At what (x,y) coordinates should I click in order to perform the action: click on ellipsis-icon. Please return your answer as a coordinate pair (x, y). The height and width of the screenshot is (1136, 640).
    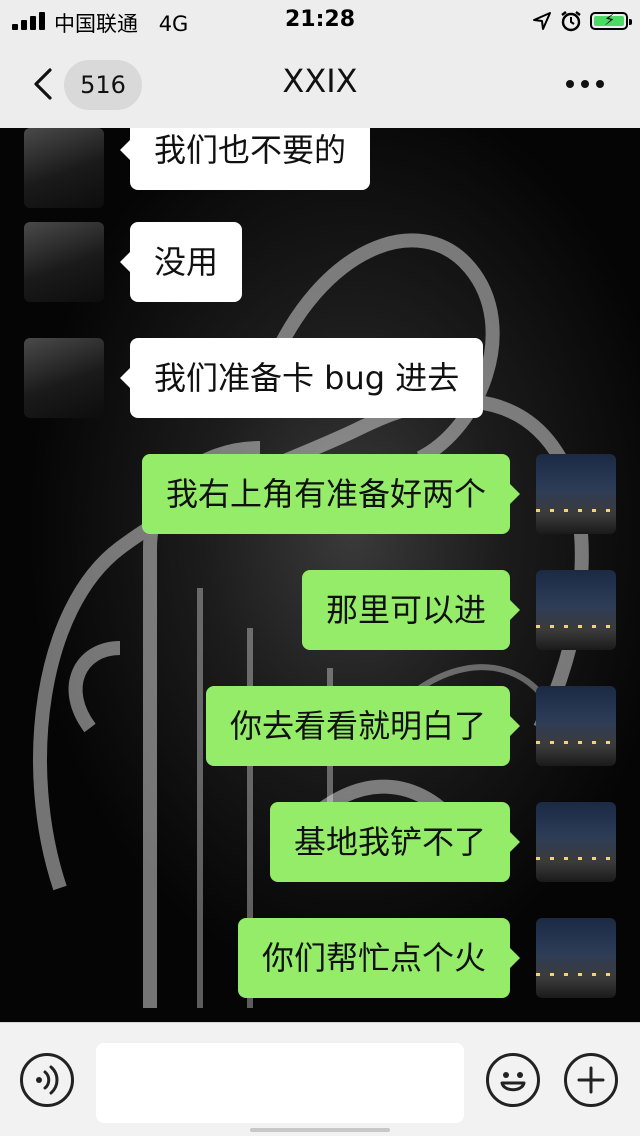
    Looking at the image, I should click on (585, 84).